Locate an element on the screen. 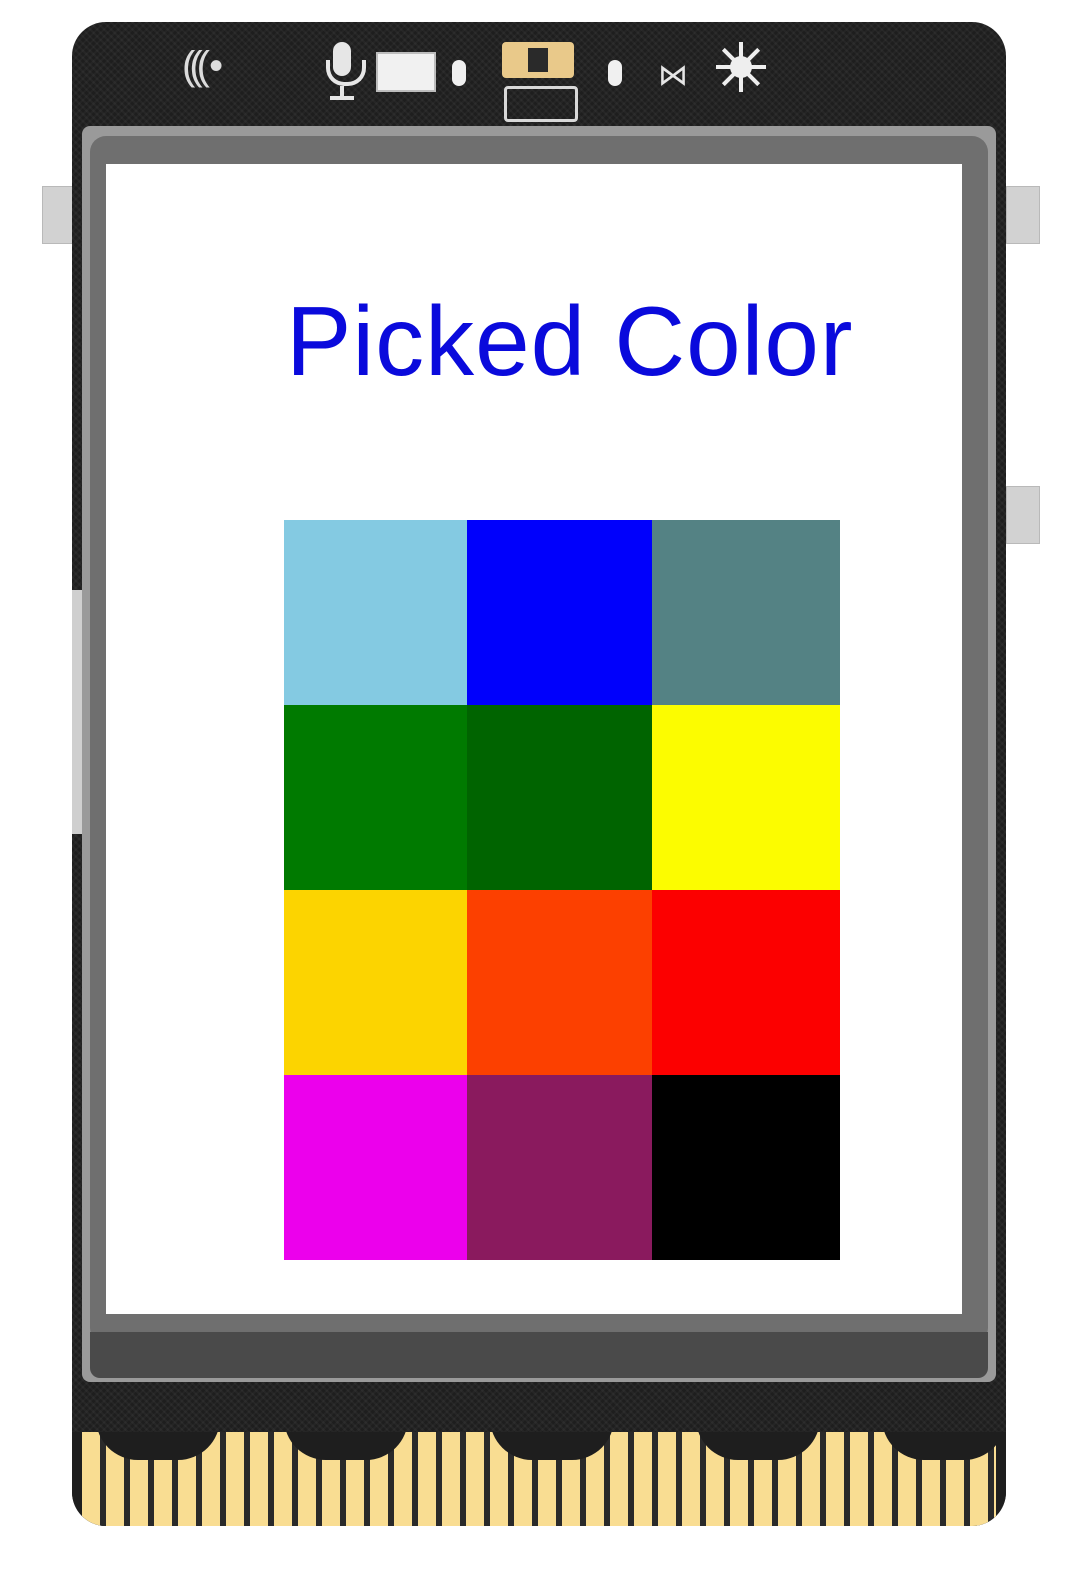 The height and width of the screenshot is (1582, 1080). rgb-led-icon is located at coordinates (538, 60).